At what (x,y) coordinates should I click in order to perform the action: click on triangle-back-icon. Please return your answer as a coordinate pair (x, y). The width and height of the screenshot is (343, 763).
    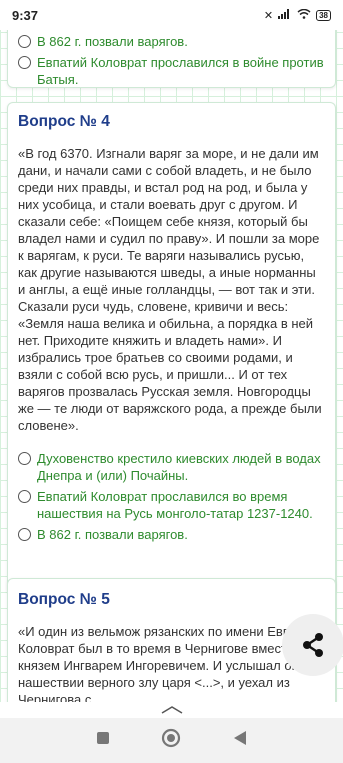
    Looking at the image, I should click on (240, 738).